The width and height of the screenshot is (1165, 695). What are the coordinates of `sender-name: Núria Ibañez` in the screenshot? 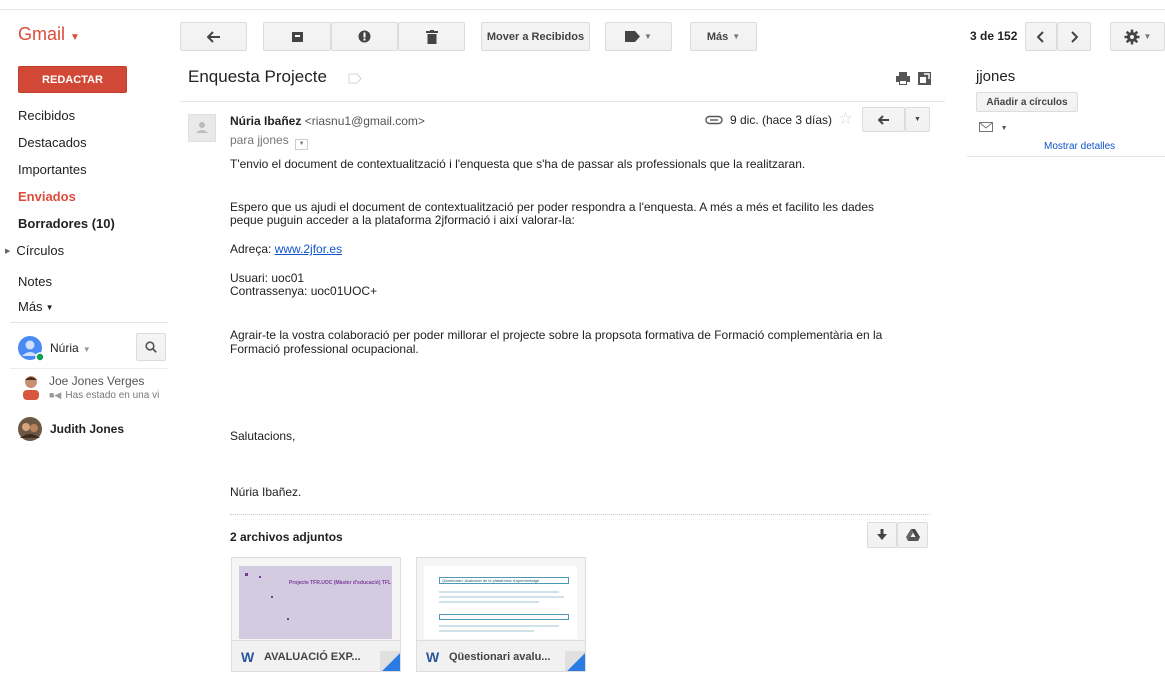 It's located at (265, 121).